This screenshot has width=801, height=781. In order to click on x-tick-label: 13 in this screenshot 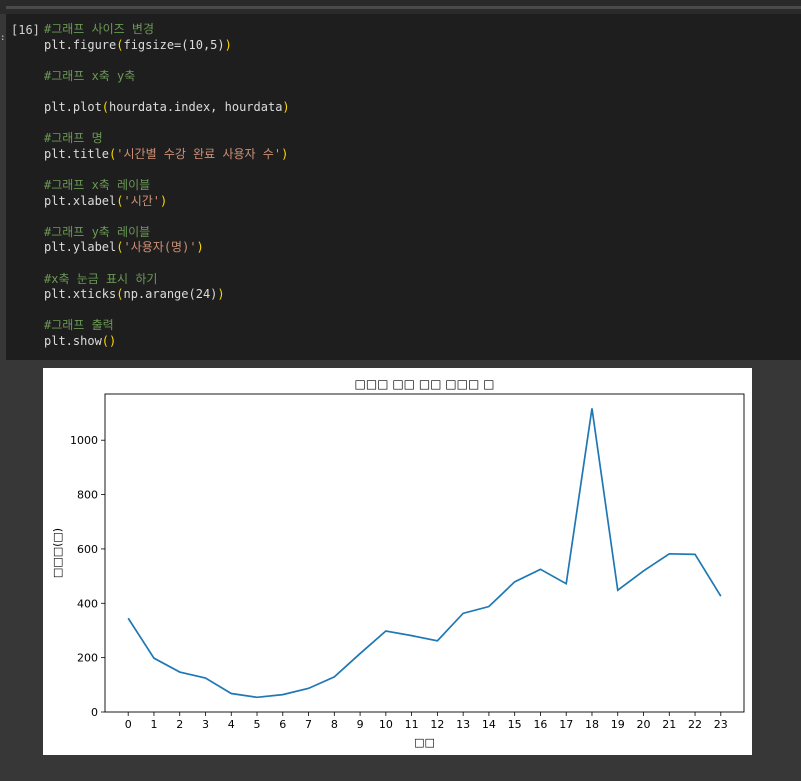, I will do `click(463, 724)`.